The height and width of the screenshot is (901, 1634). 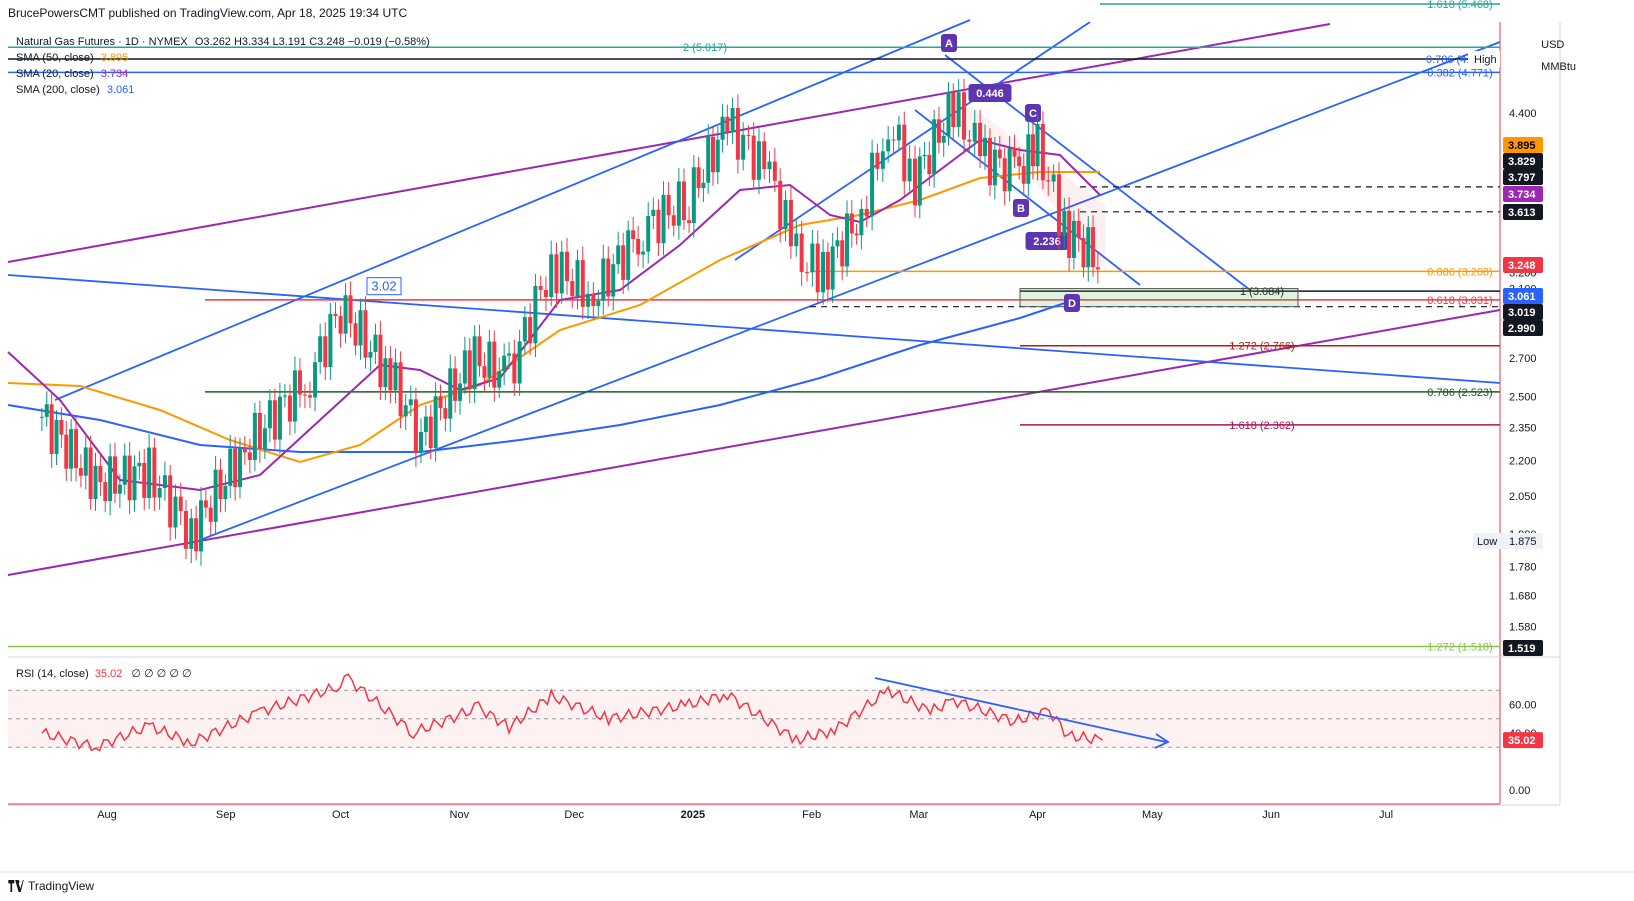 I want to click on rsi-last-label: 35.02, so click(x=1522, y=741).